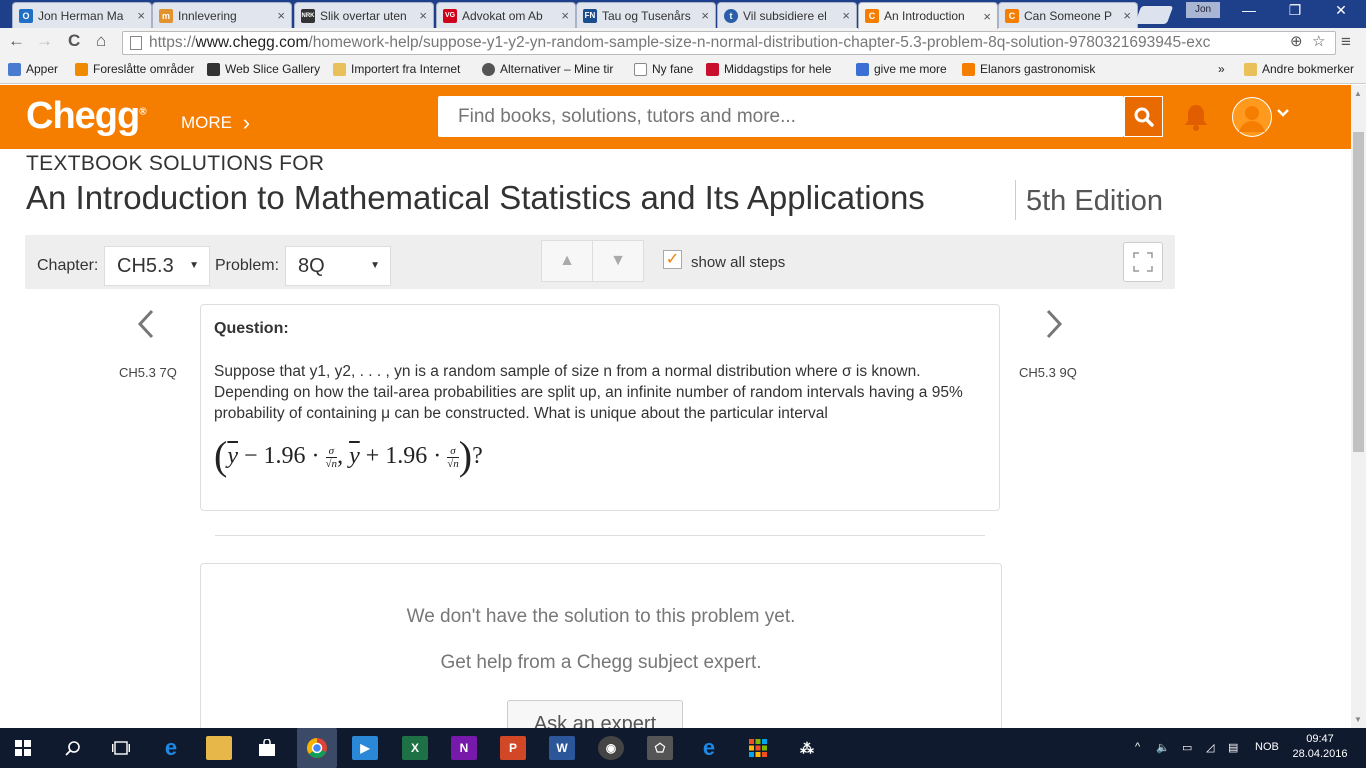  I want to click on browser-tab: m Innlevering ×, so click(222, 15).